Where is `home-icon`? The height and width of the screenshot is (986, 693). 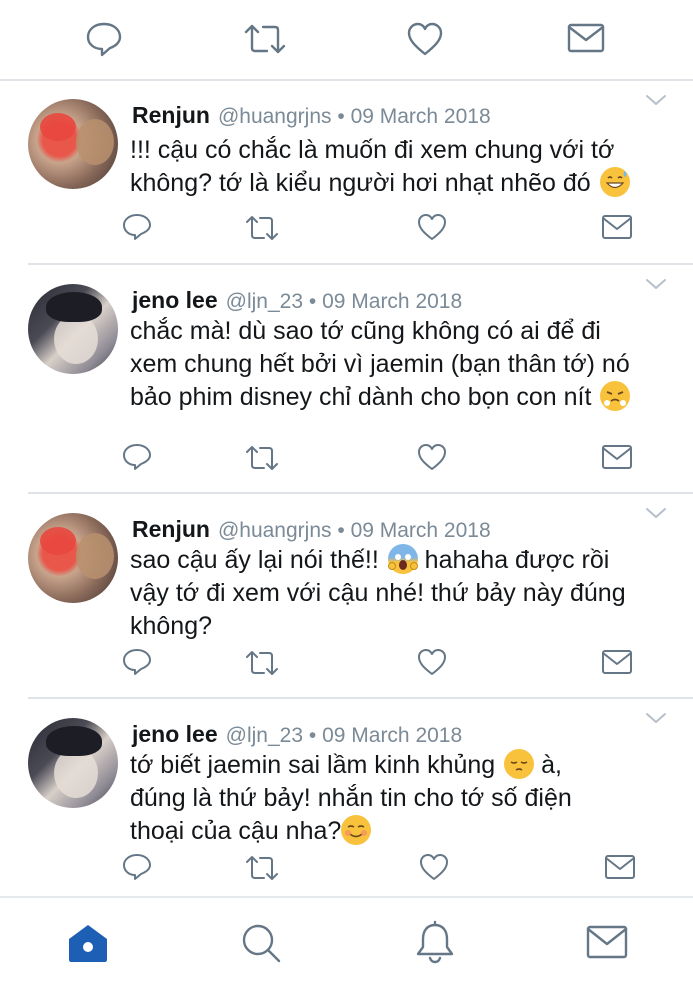 home-icon is located at coordinates (88, 943).